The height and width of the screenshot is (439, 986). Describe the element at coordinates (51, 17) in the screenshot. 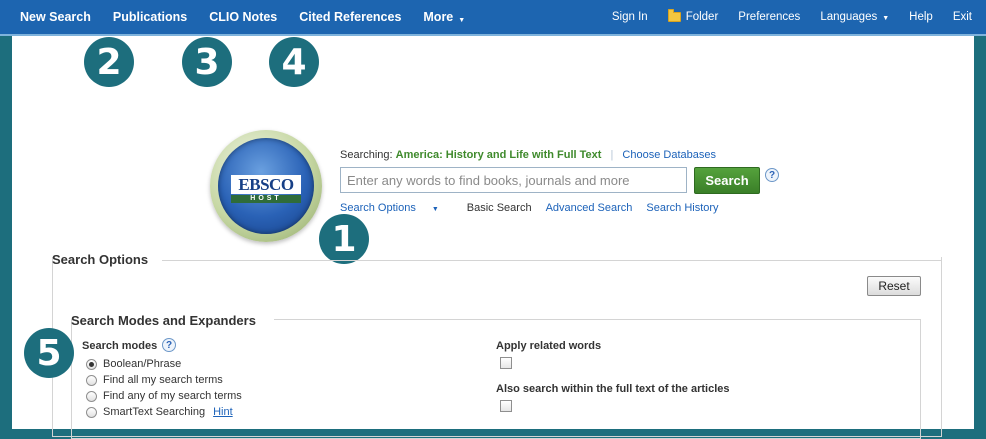

I see `nav-new-search: New Search` at that location.